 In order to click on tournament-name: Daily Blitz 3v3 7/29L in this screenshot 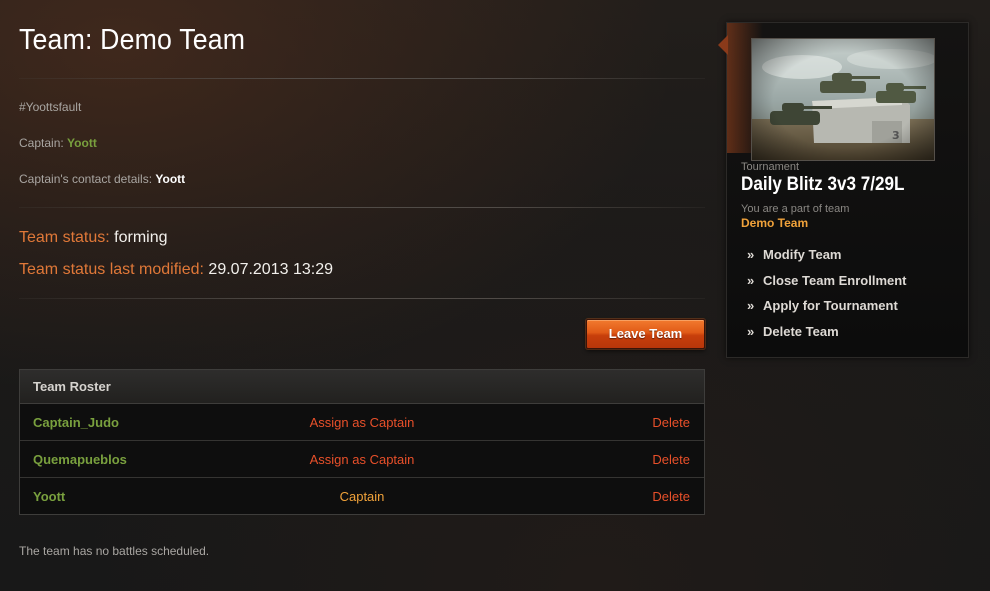, I will do `click(822, 185)`.